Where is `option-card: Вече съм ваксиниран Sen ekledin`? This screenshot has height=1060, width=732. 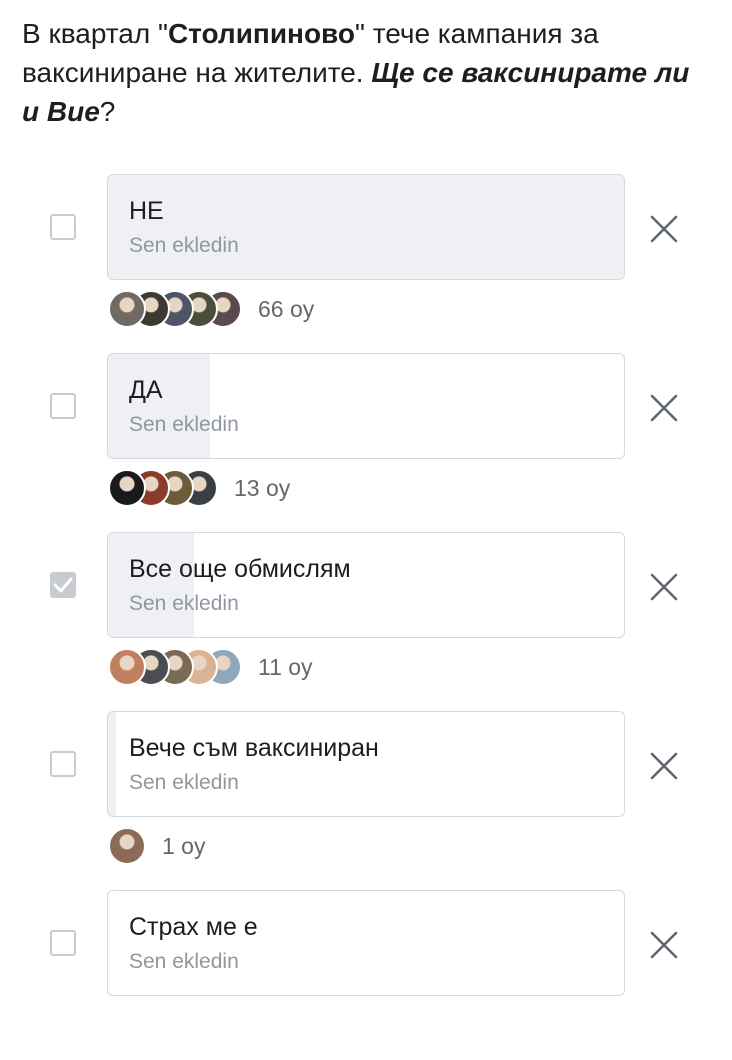
option-card: Вече съм ваксиниран Sen ekledin is located at coordinates (366, 764).